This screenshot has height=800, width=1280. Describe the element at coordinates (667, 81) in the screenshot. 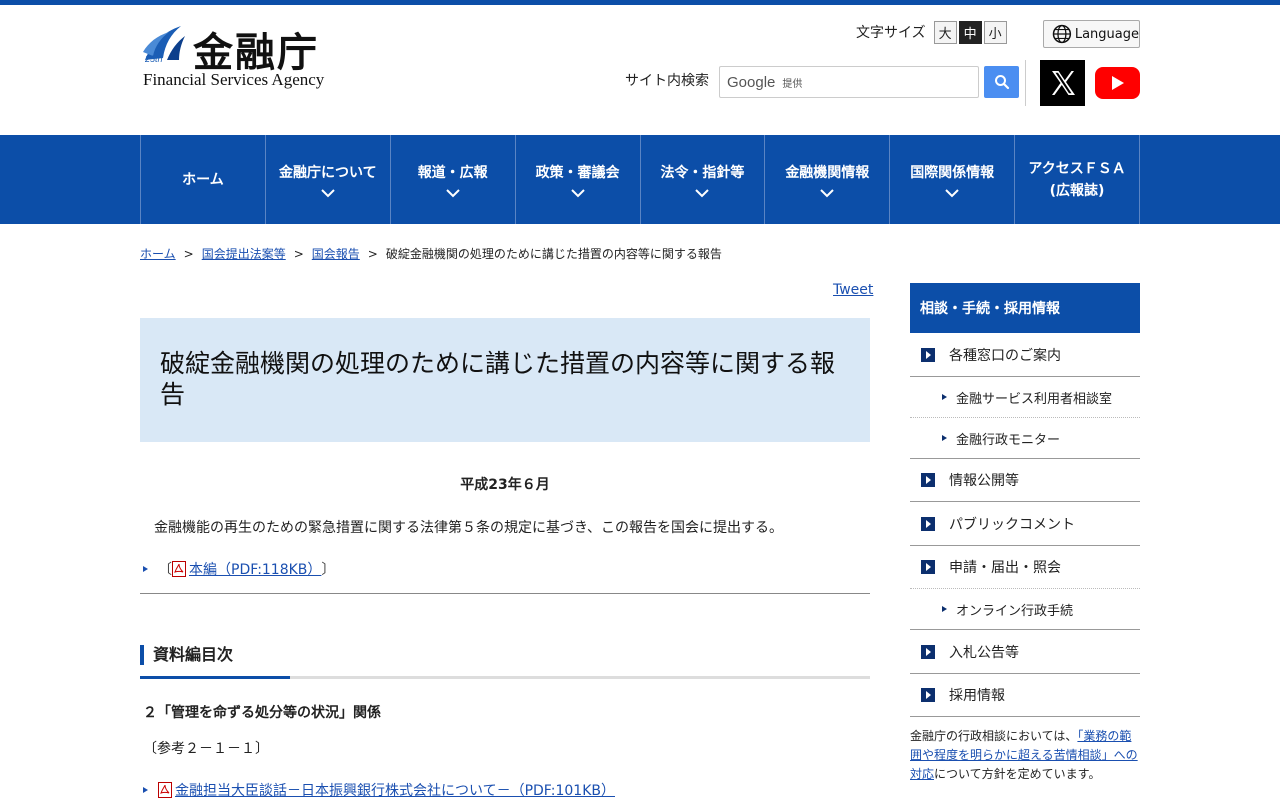

I see `site-search-label: サイト内検索` at that location.